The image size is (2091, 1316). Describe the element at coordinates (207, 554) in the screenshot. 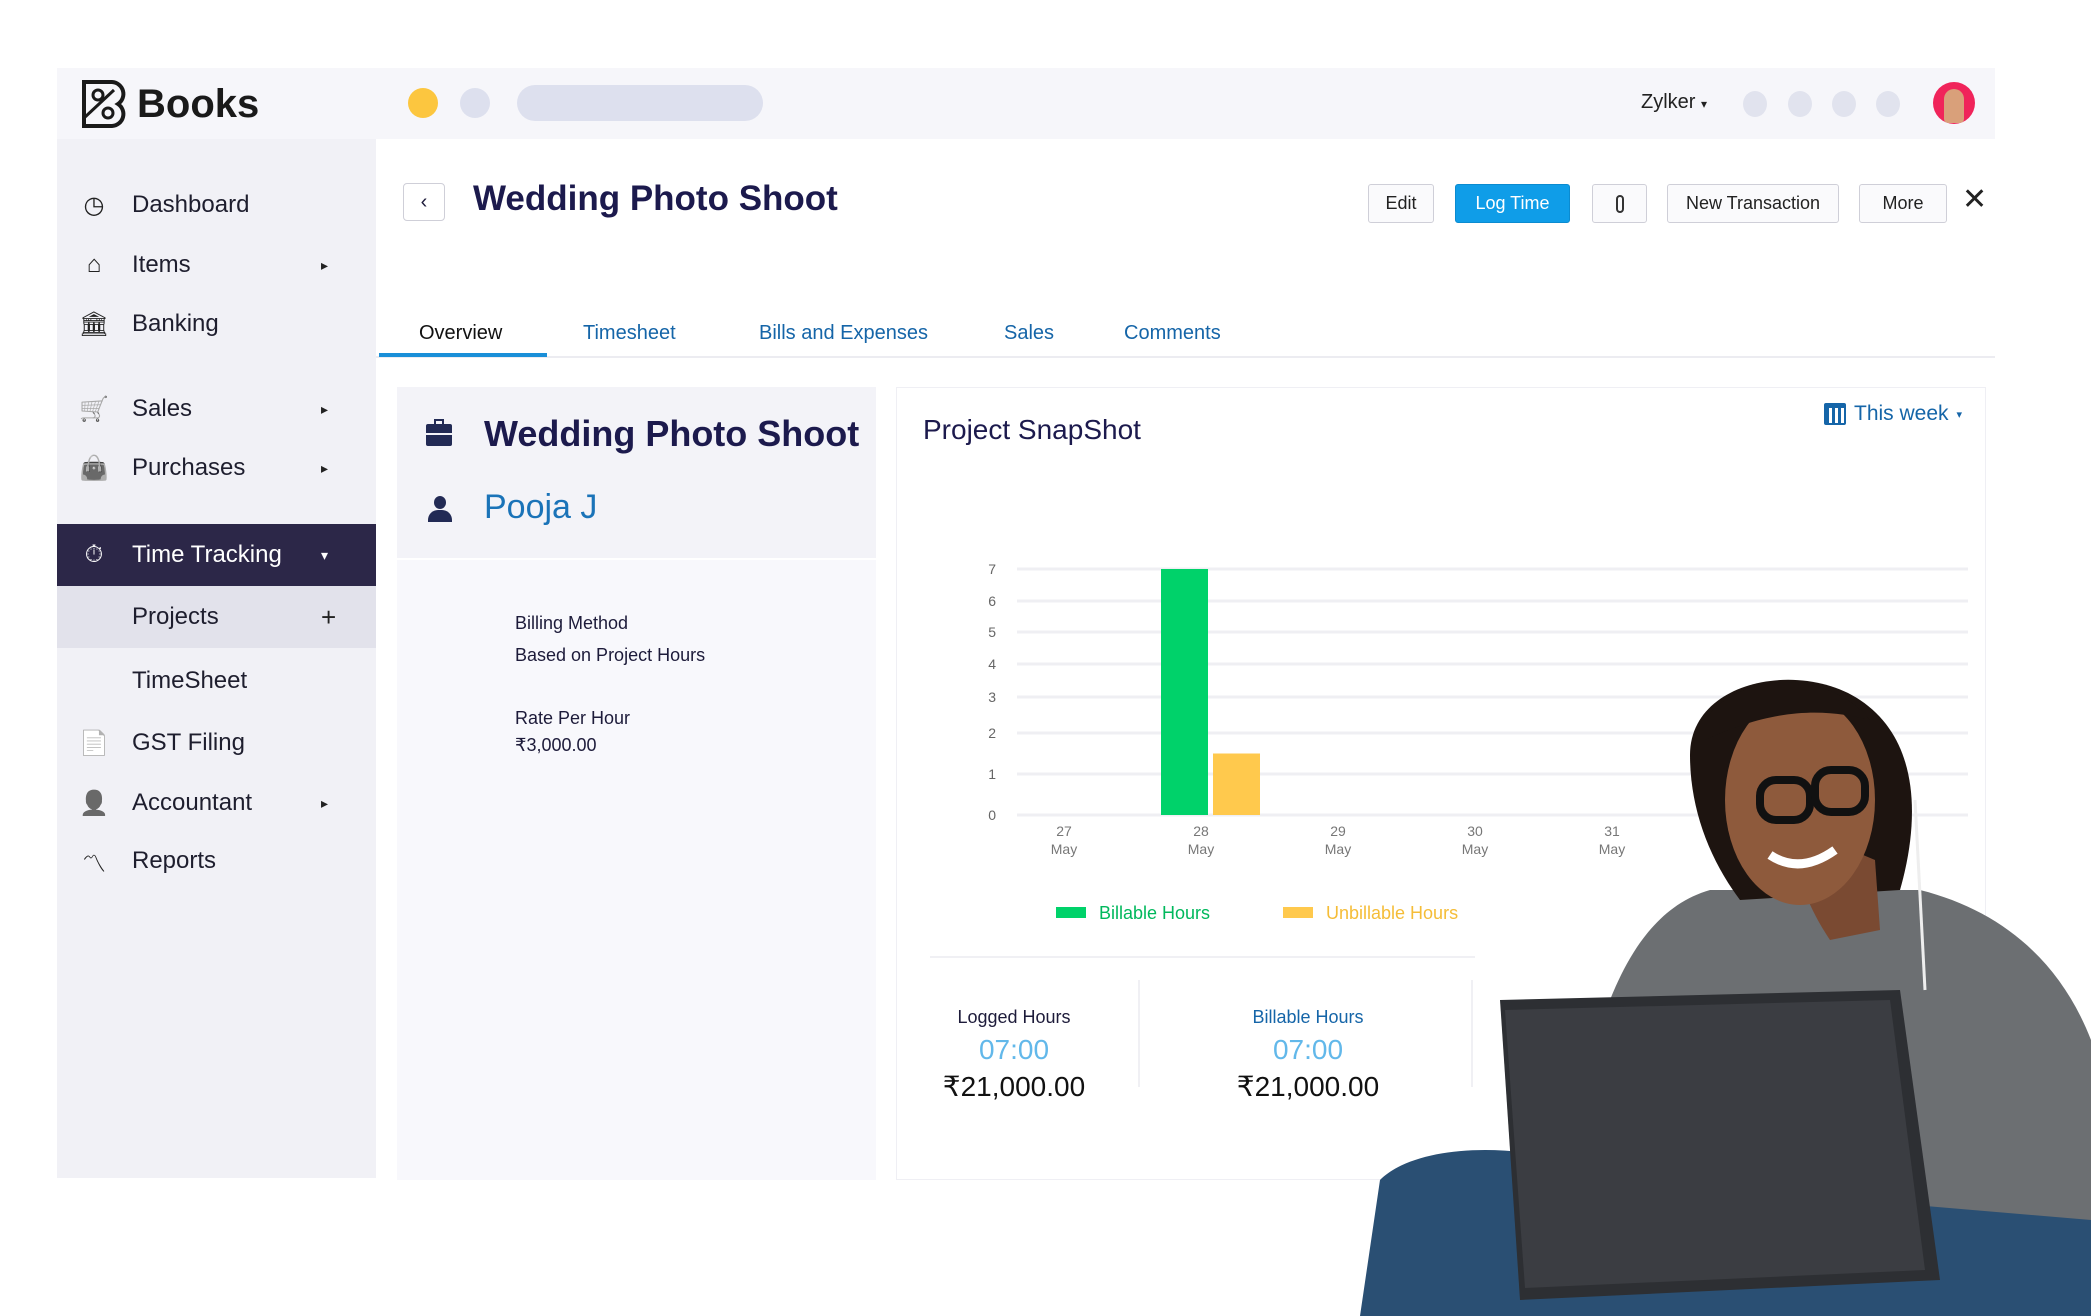

I see `sidebar-item-label: Time Tracking` at that location.